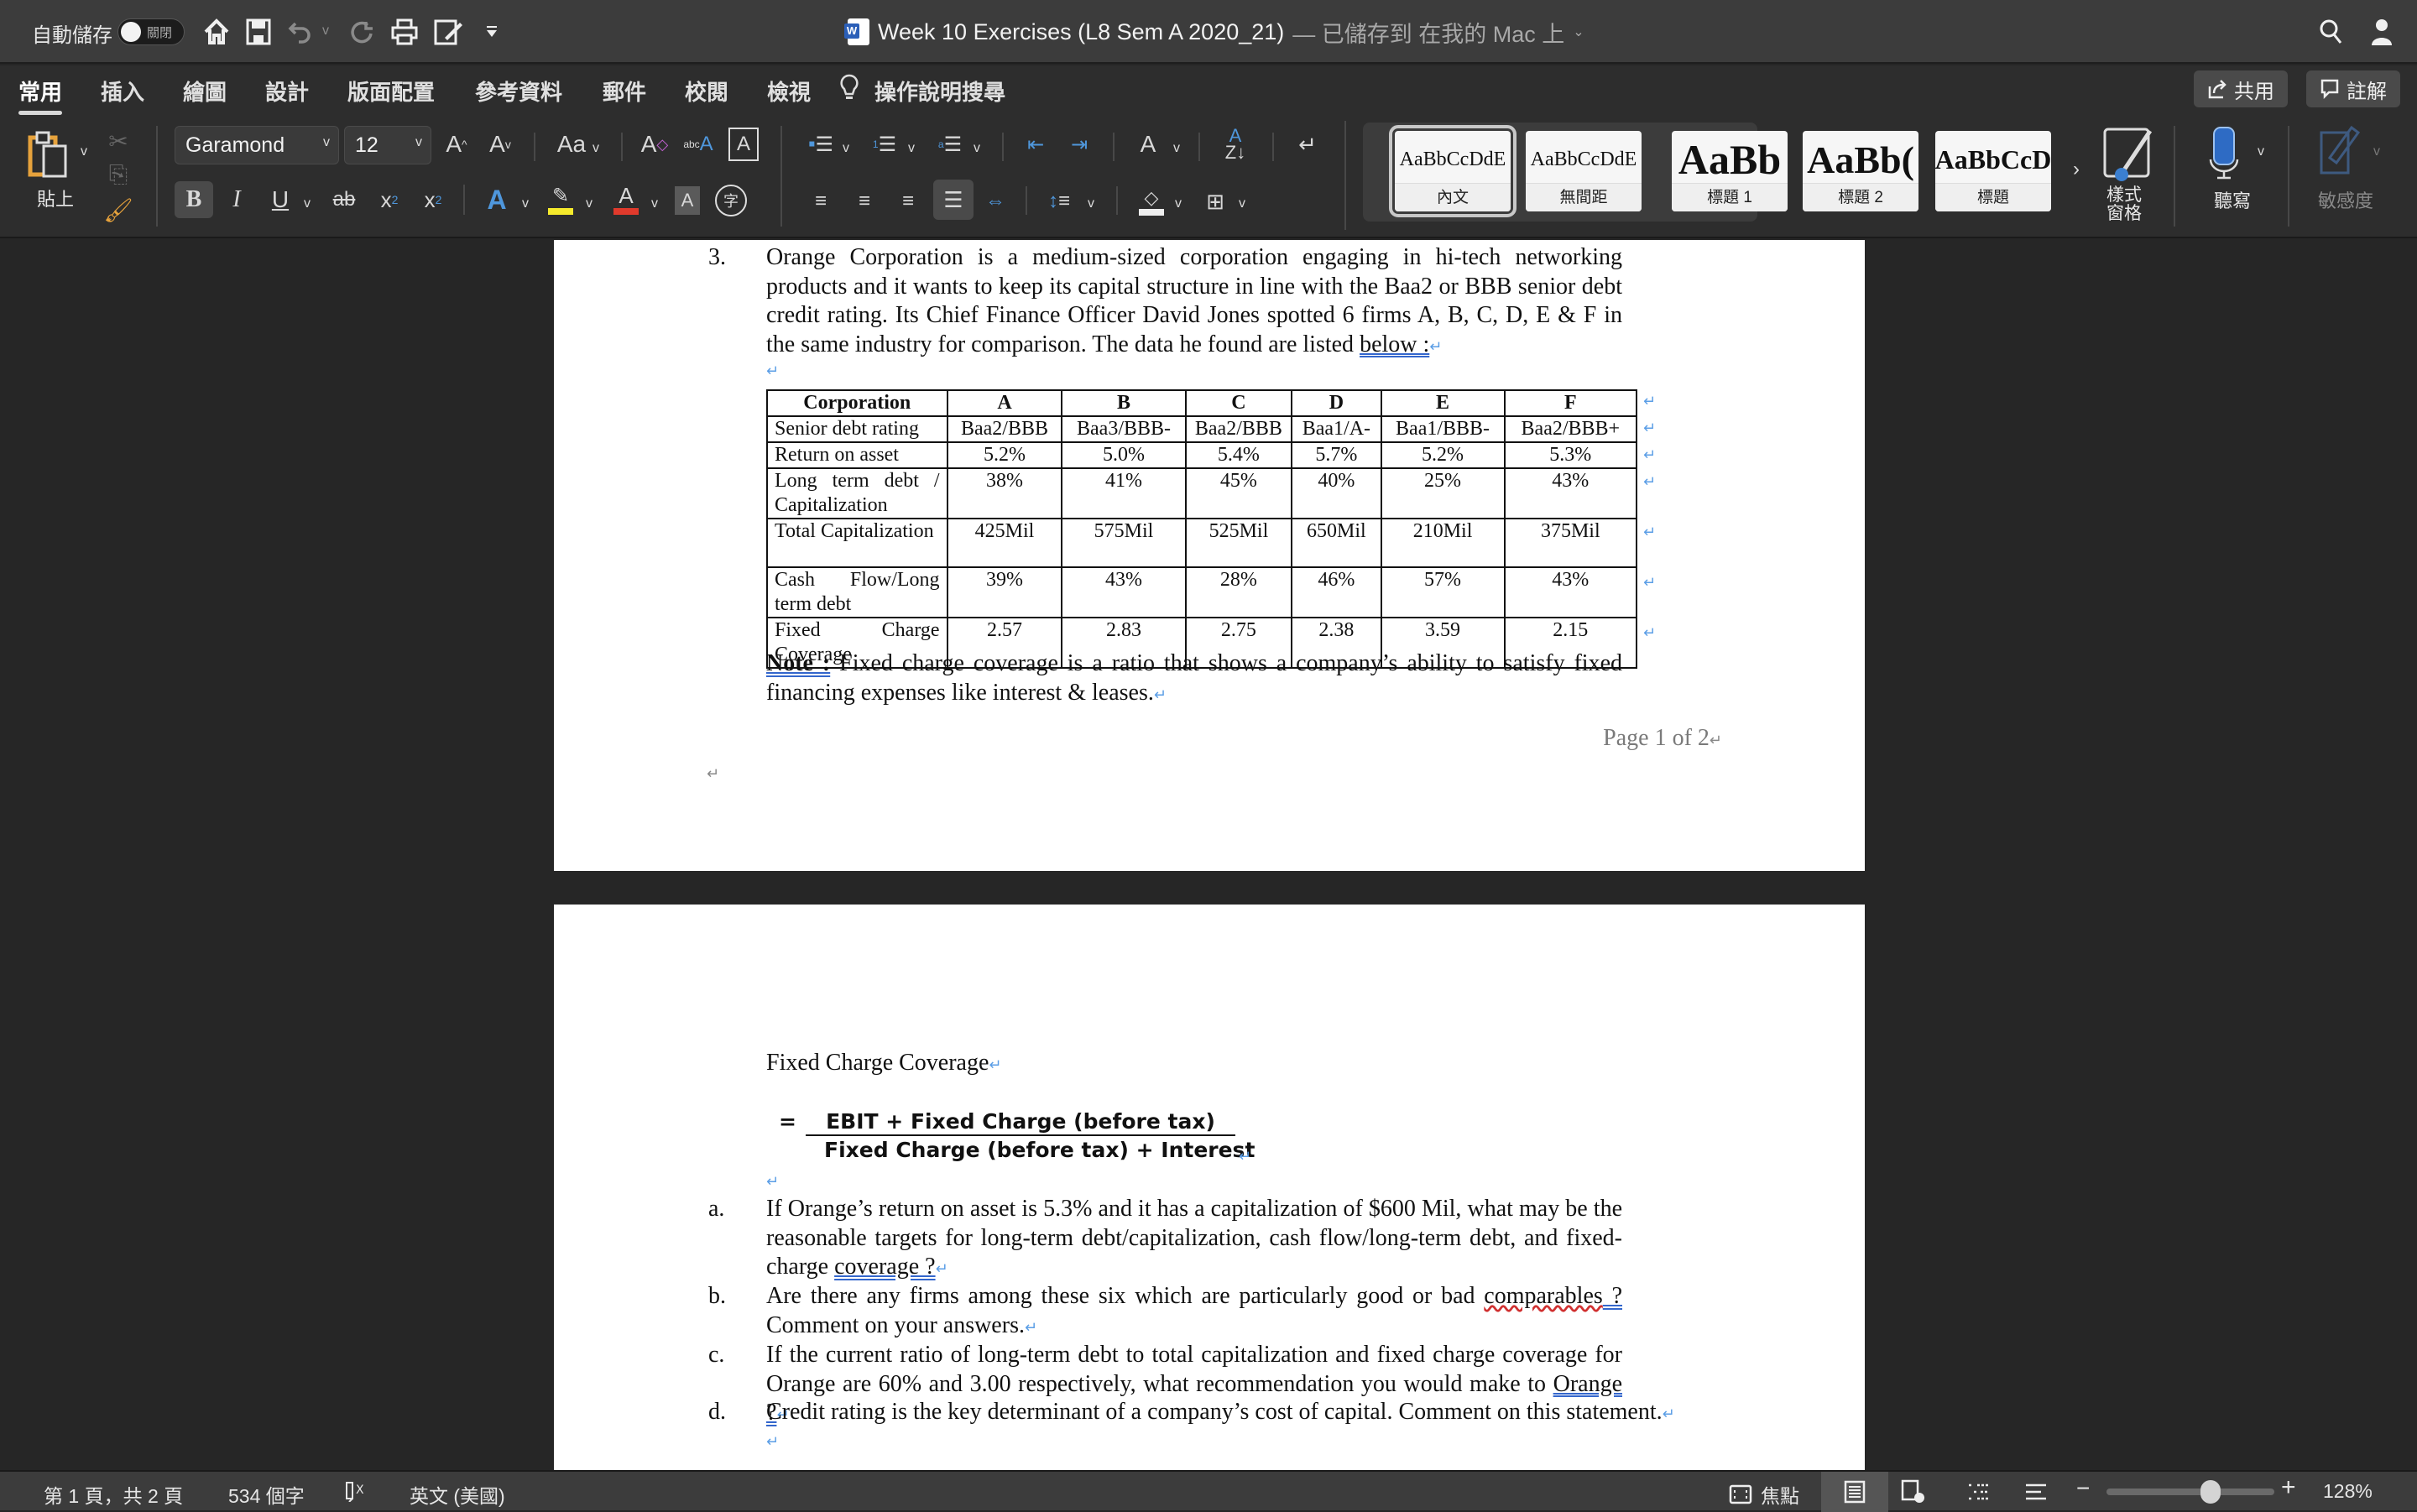  What do you see at coordinates (1730, 171) in the screenshot?
I see `style-heading-1: AaBb 標題 1` at bounding box center [1730, 171].